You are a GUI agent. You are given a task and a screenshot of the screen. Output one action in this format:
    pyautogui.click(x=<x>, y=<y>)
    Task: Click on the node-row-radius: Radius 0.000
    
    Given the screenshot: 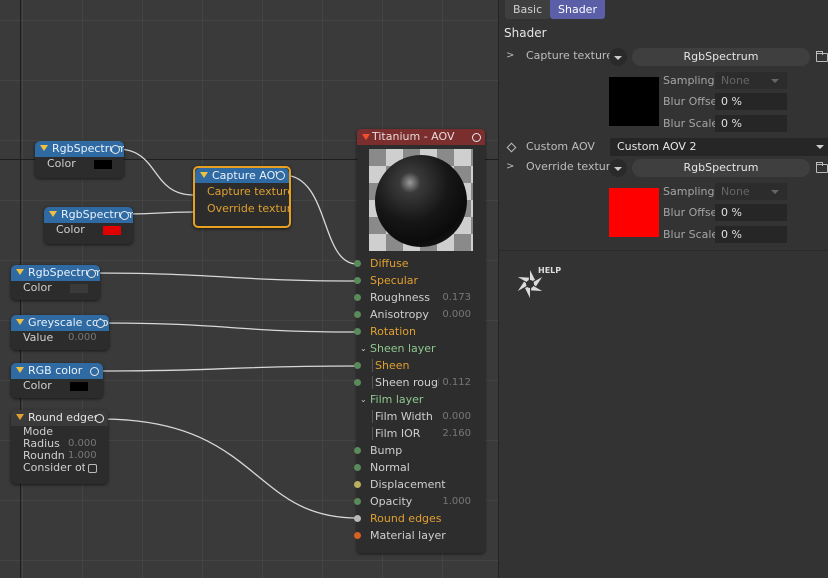 What is the action you would take?
    pyautogui.click(x=59, y=444)
    